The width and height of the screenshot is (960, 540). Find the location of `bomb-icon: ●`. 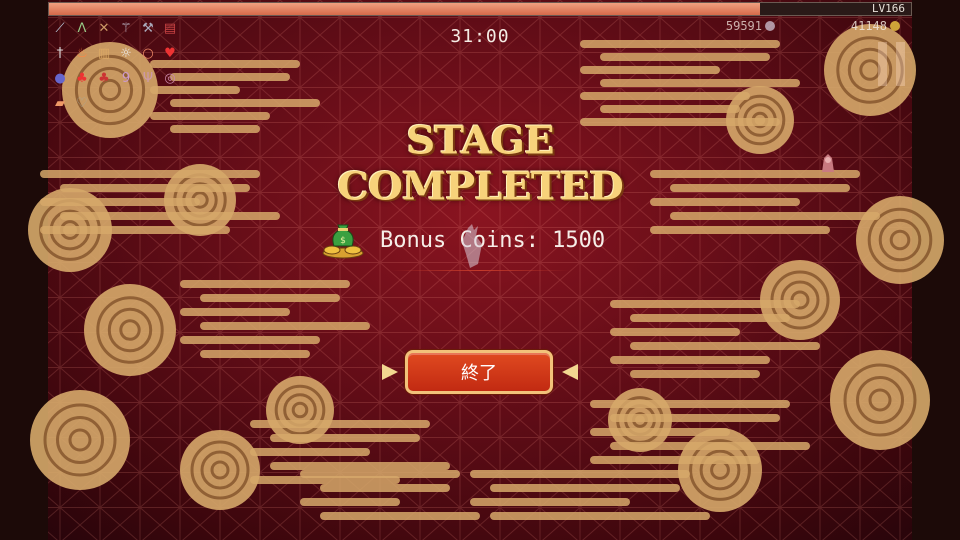

bomb-icon: ● is located at coordinates (60, 78).